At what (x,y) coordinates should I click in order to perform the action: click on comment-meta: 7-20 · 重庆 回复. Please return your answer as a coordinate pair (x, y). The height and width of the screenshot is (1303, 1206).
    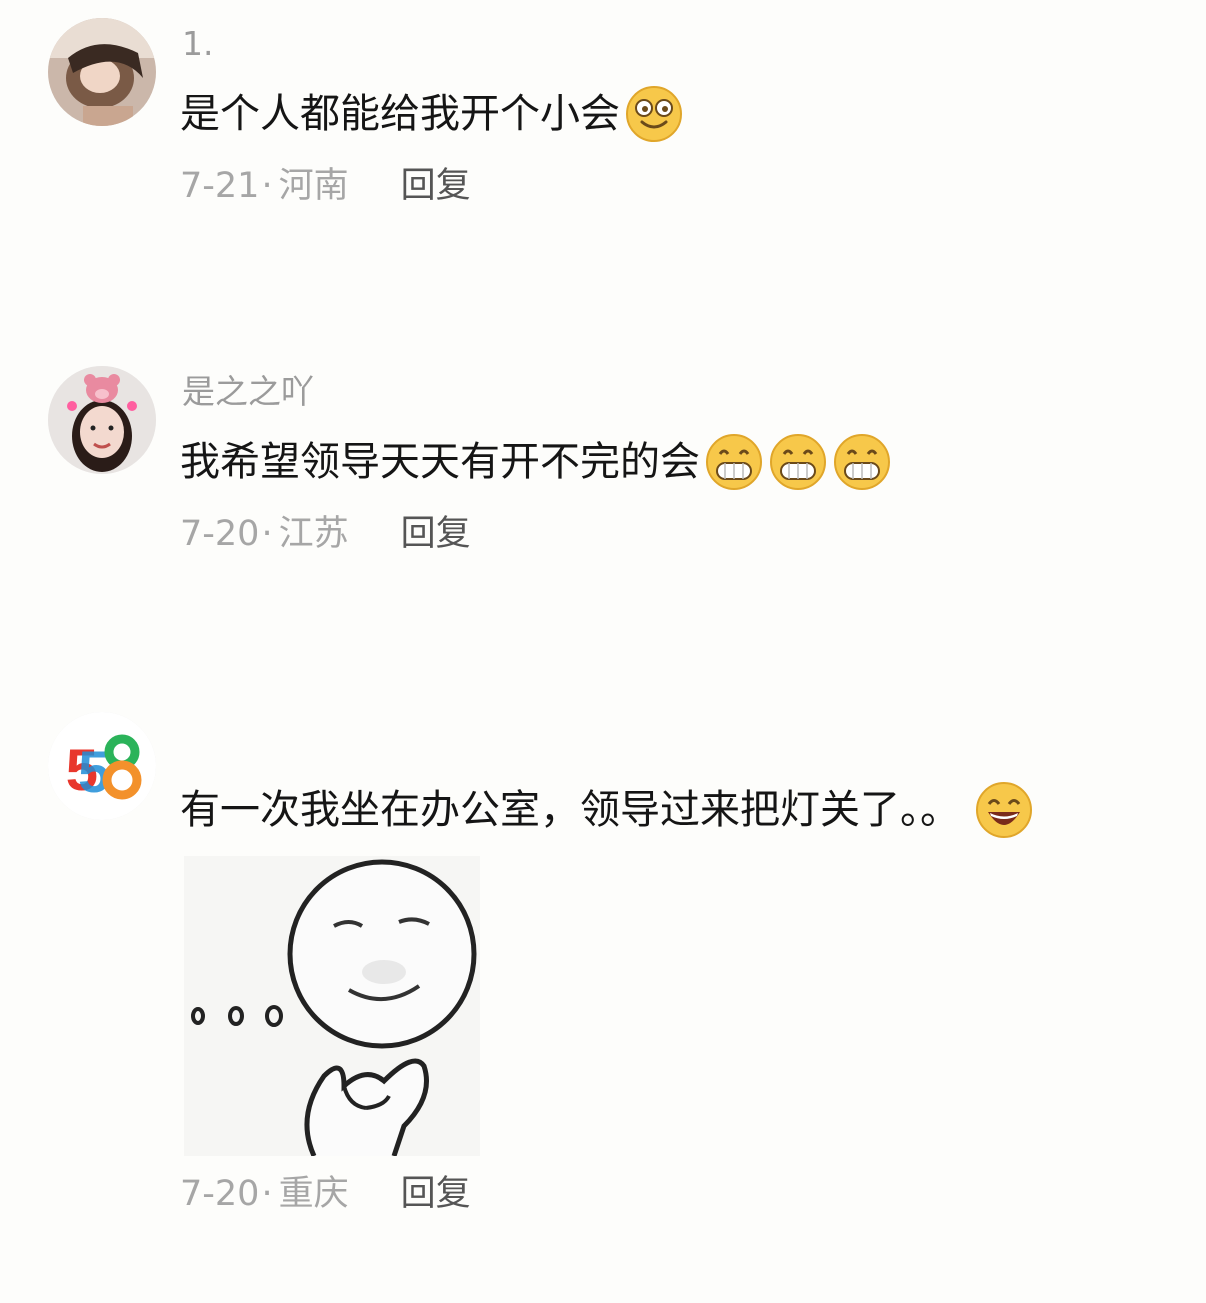
    Looking at the image, I should click on (325, 1194).